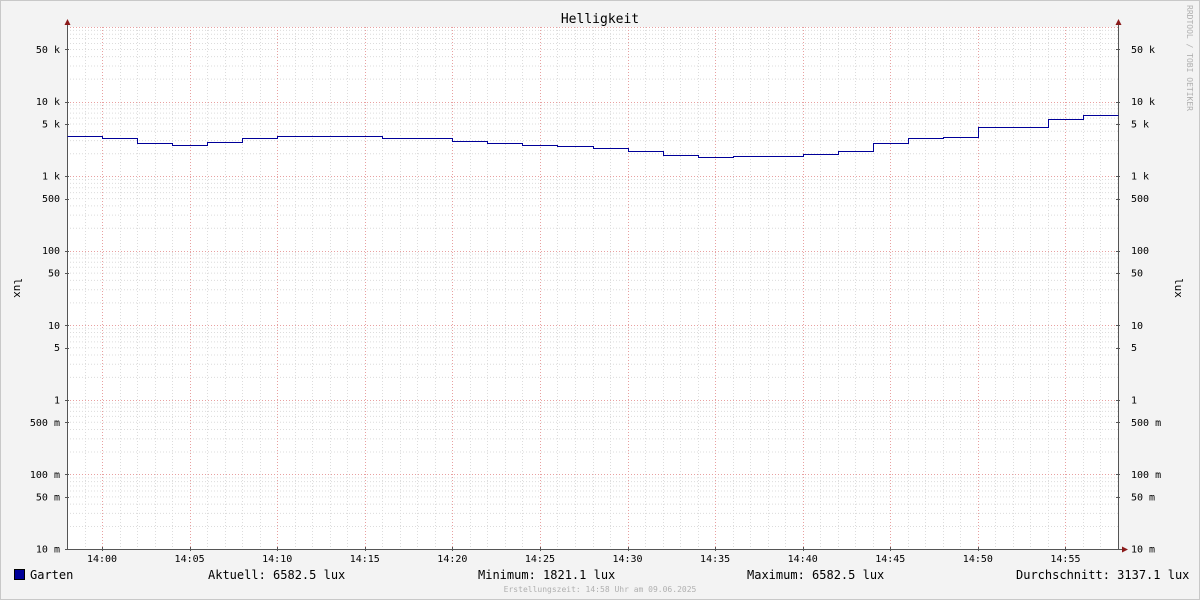 This screenshot has width=1200, height=600. Describe the element at coordinates (54, 274) in the screenshot. I see `y-tick-label-left: 50` at that location.